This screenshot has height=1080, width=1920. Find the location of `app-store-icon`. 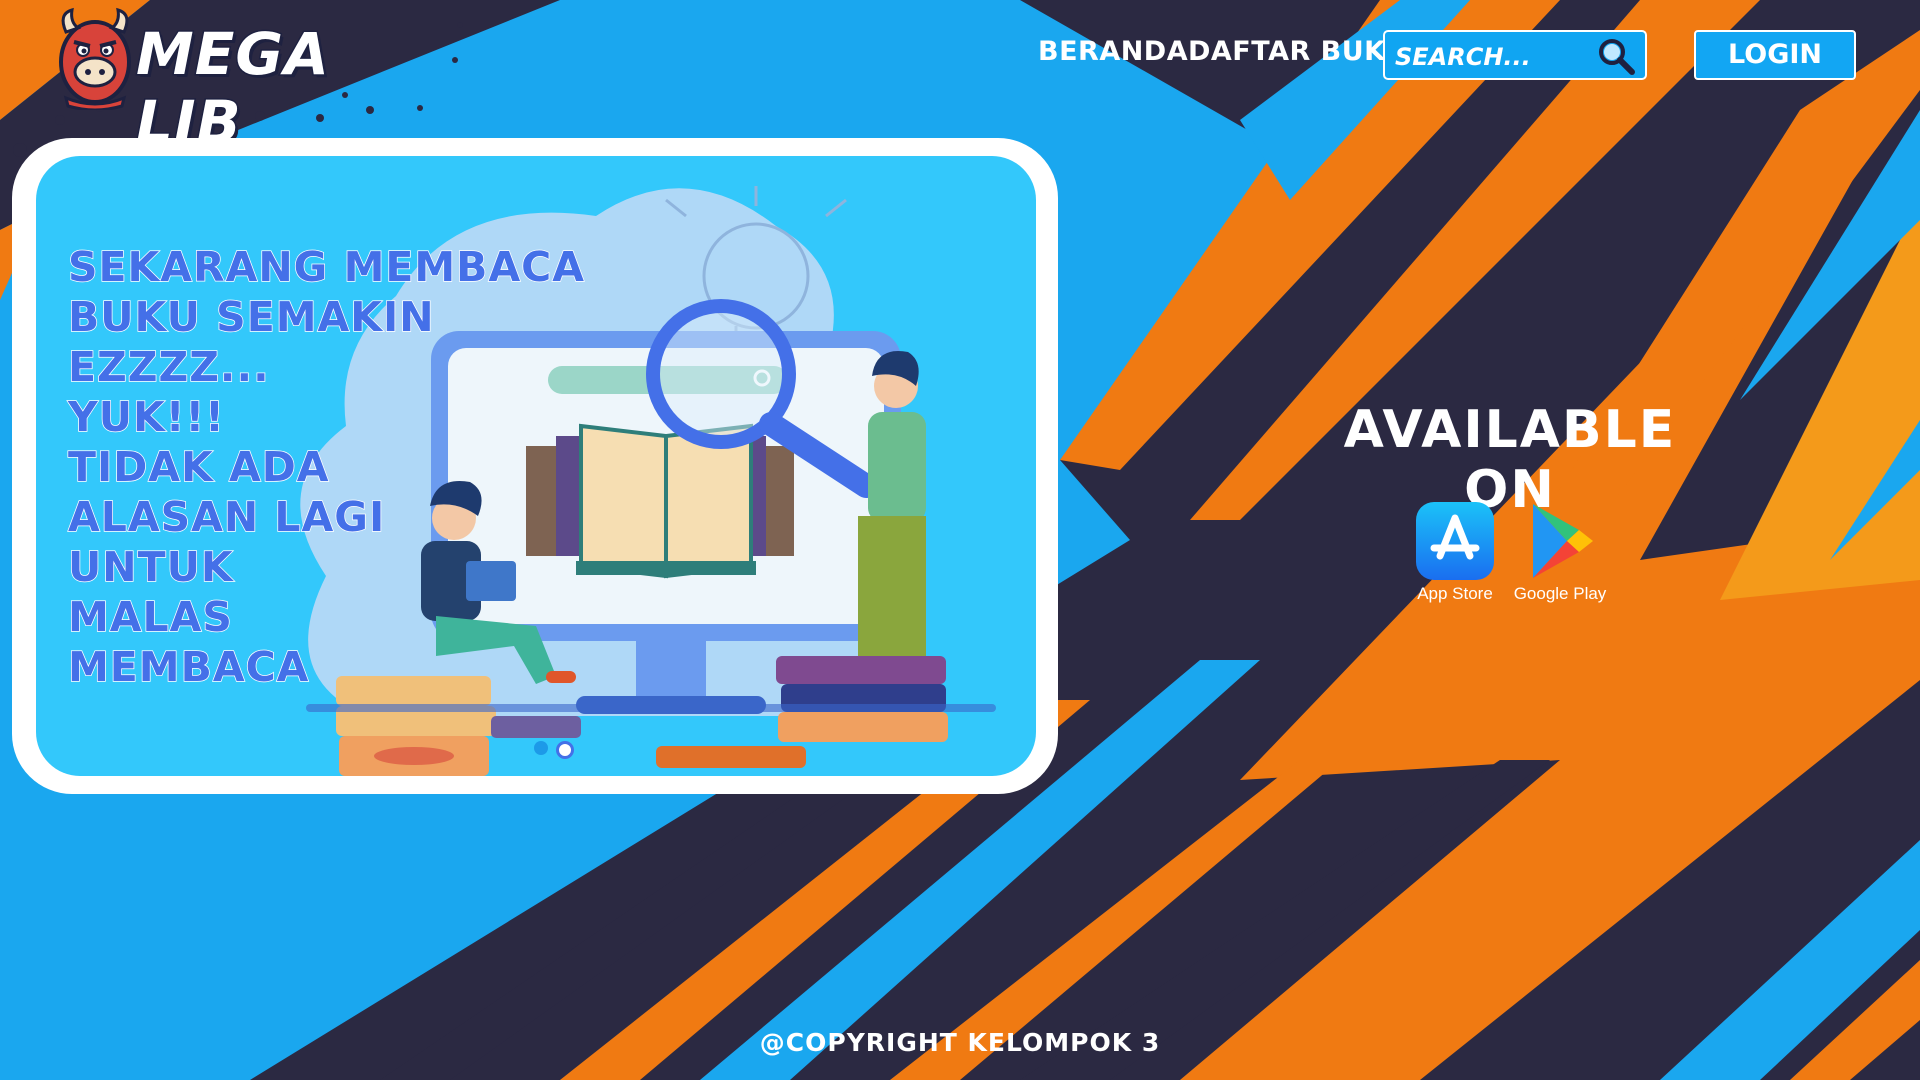

app-store-icon is located at coordinates (1455, 541).